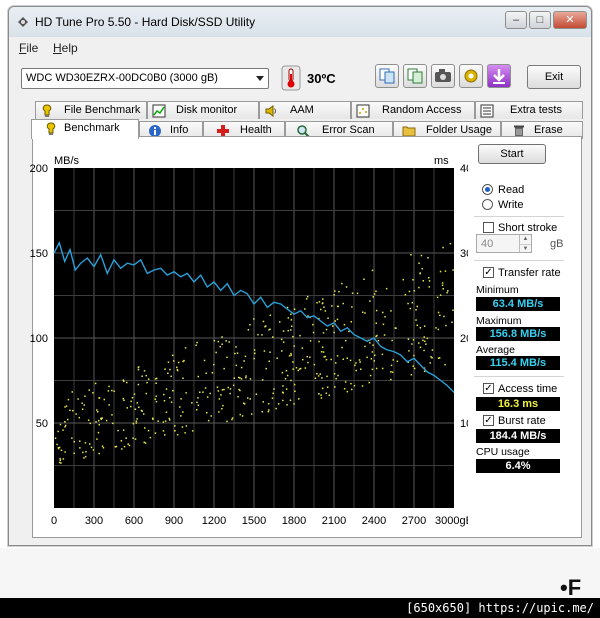 The width and height of the screenshot is (600, 618). I want to click on options-button, so click(471, 76).